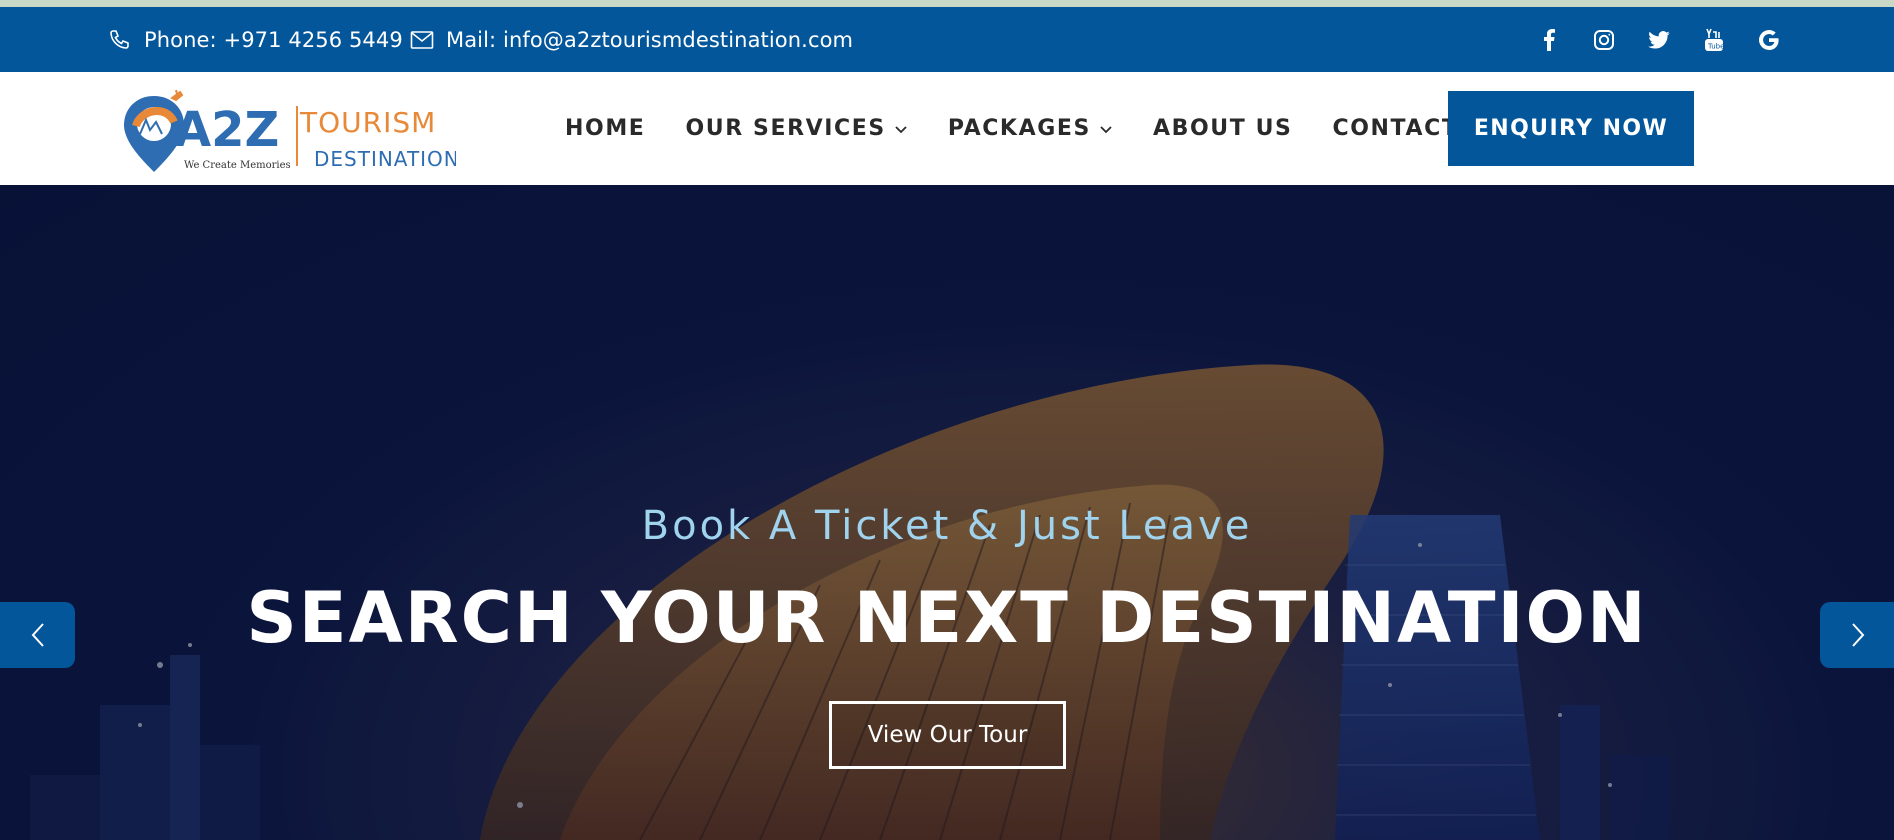  I want to click on view-our-tour-button: View Our Tour, so click(947, 735).